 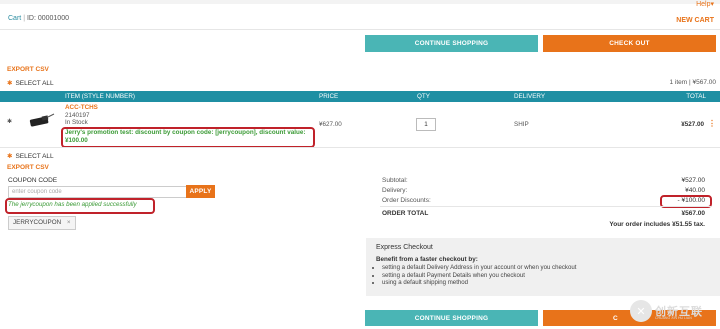 I want to click on check-out-button: CHECK OUT, so click(x=629, y=43).